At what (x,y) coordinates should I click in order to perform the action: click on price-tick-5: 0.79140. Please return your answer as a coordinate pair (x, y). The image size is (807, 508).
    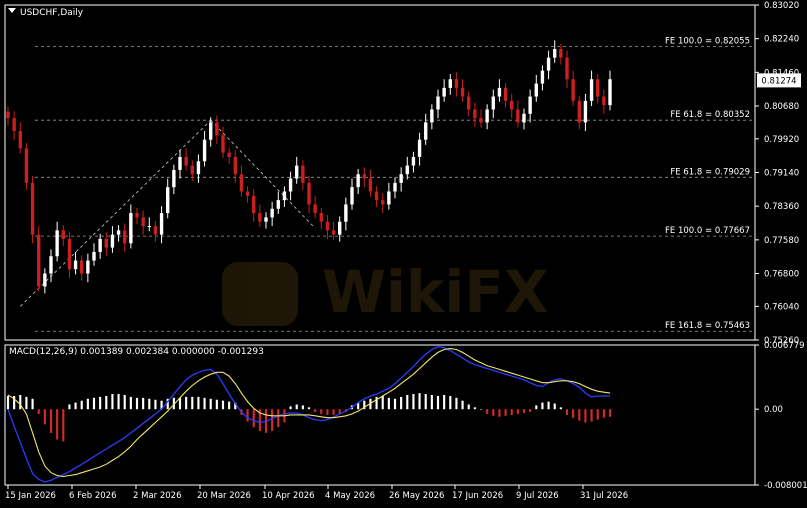
    Looking at the image, I should click on (781, 174).